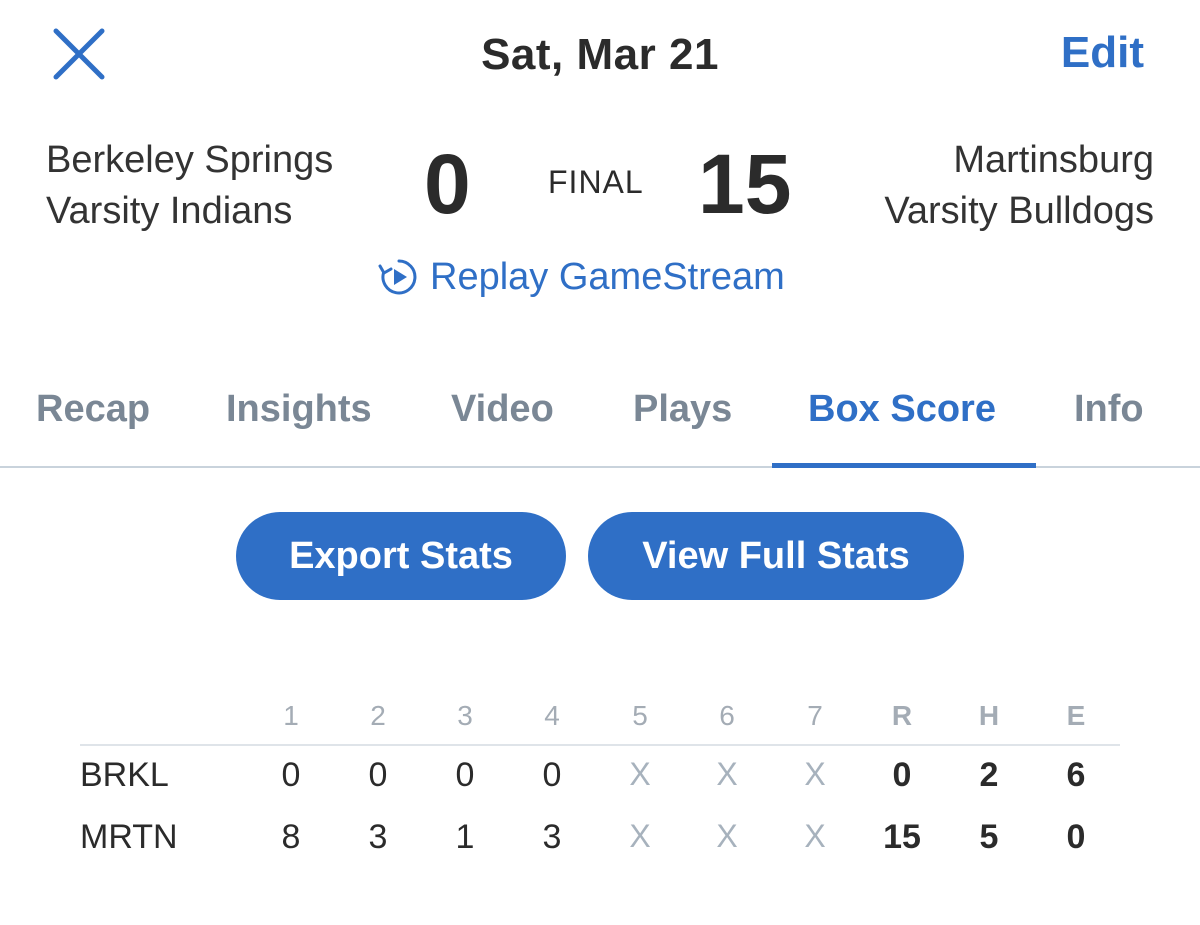 Image resolution: width=1200 pixels, height=925 pixels. What do you see at coordinates (745, 184) in the screenshot?
I see `away-team-score: 15` at bounding box center [745, 184].